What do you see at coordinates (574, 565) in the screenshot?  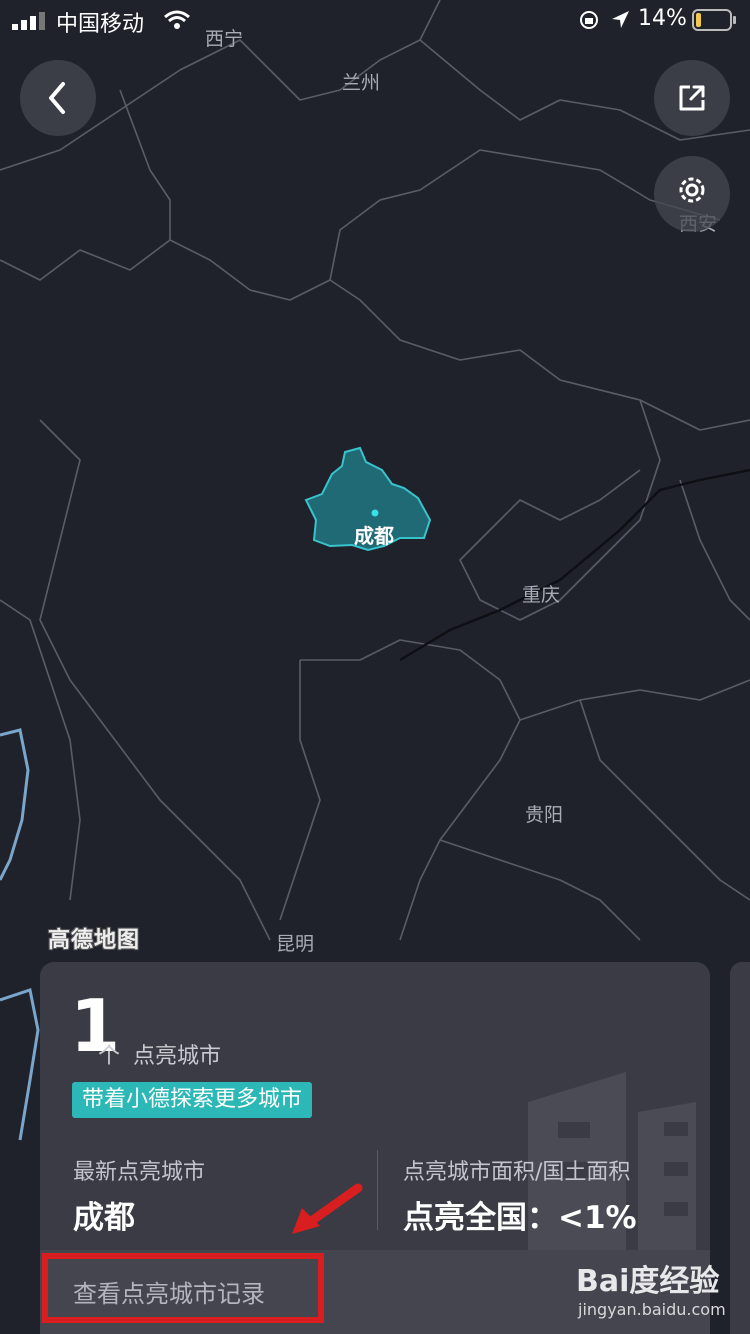 I see `river-line` at bounding box center [574, 565].